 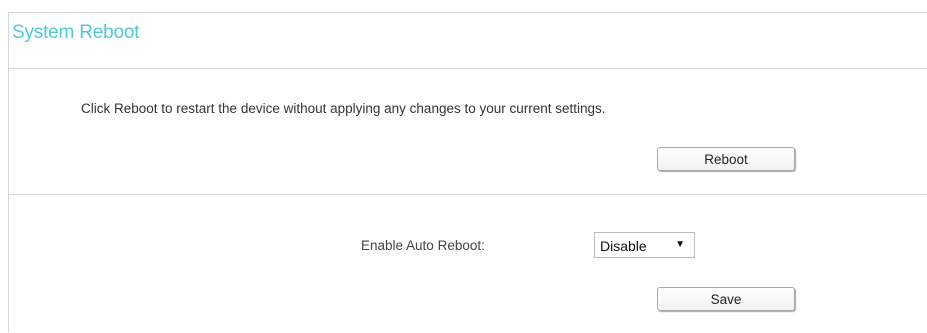 I want to click on auto-reboot-select: Disable ▼, so click(x=644, y=245).